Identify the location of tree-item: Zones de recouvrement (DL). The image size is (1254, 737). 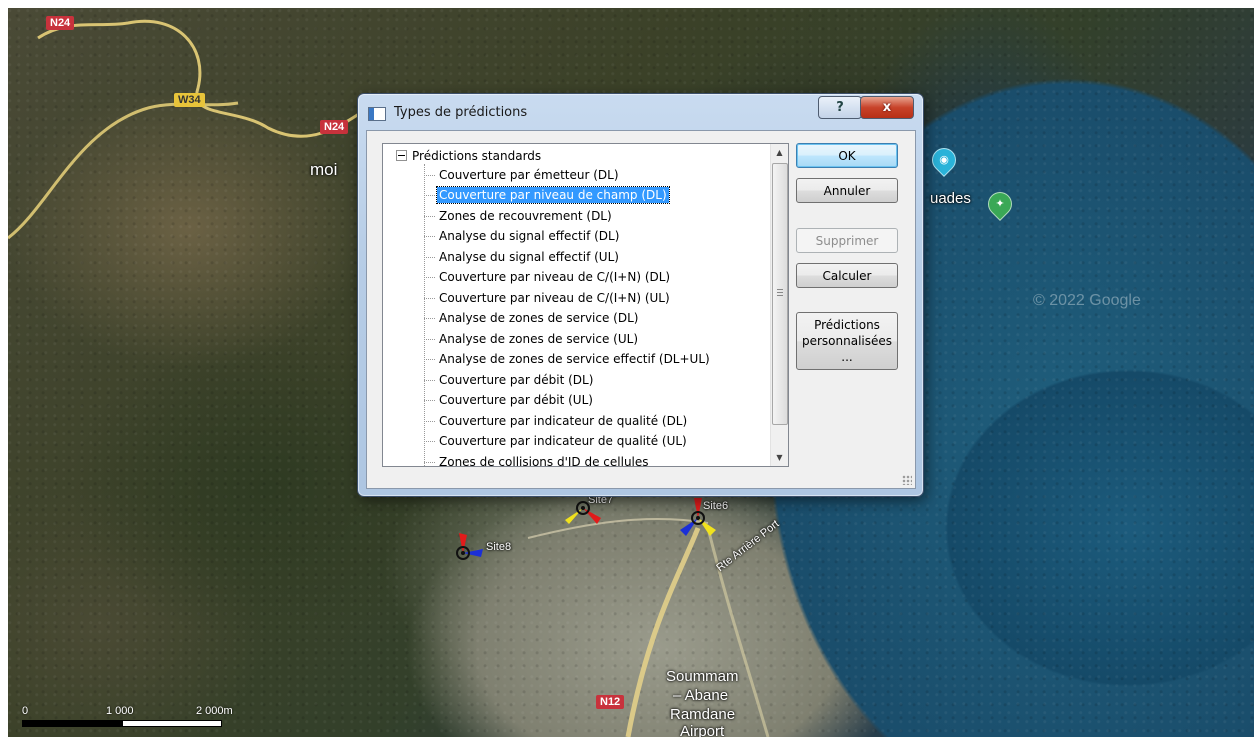
(519, 216).